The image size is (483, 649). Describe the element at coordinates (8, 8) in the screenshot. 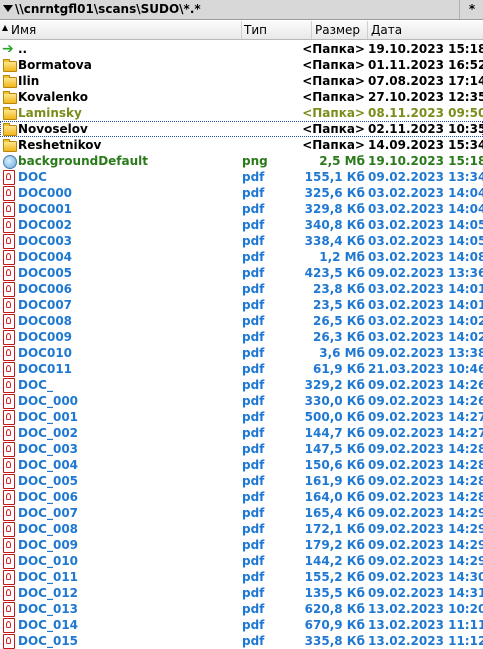

I see `path-dropdown-icon` at that location.